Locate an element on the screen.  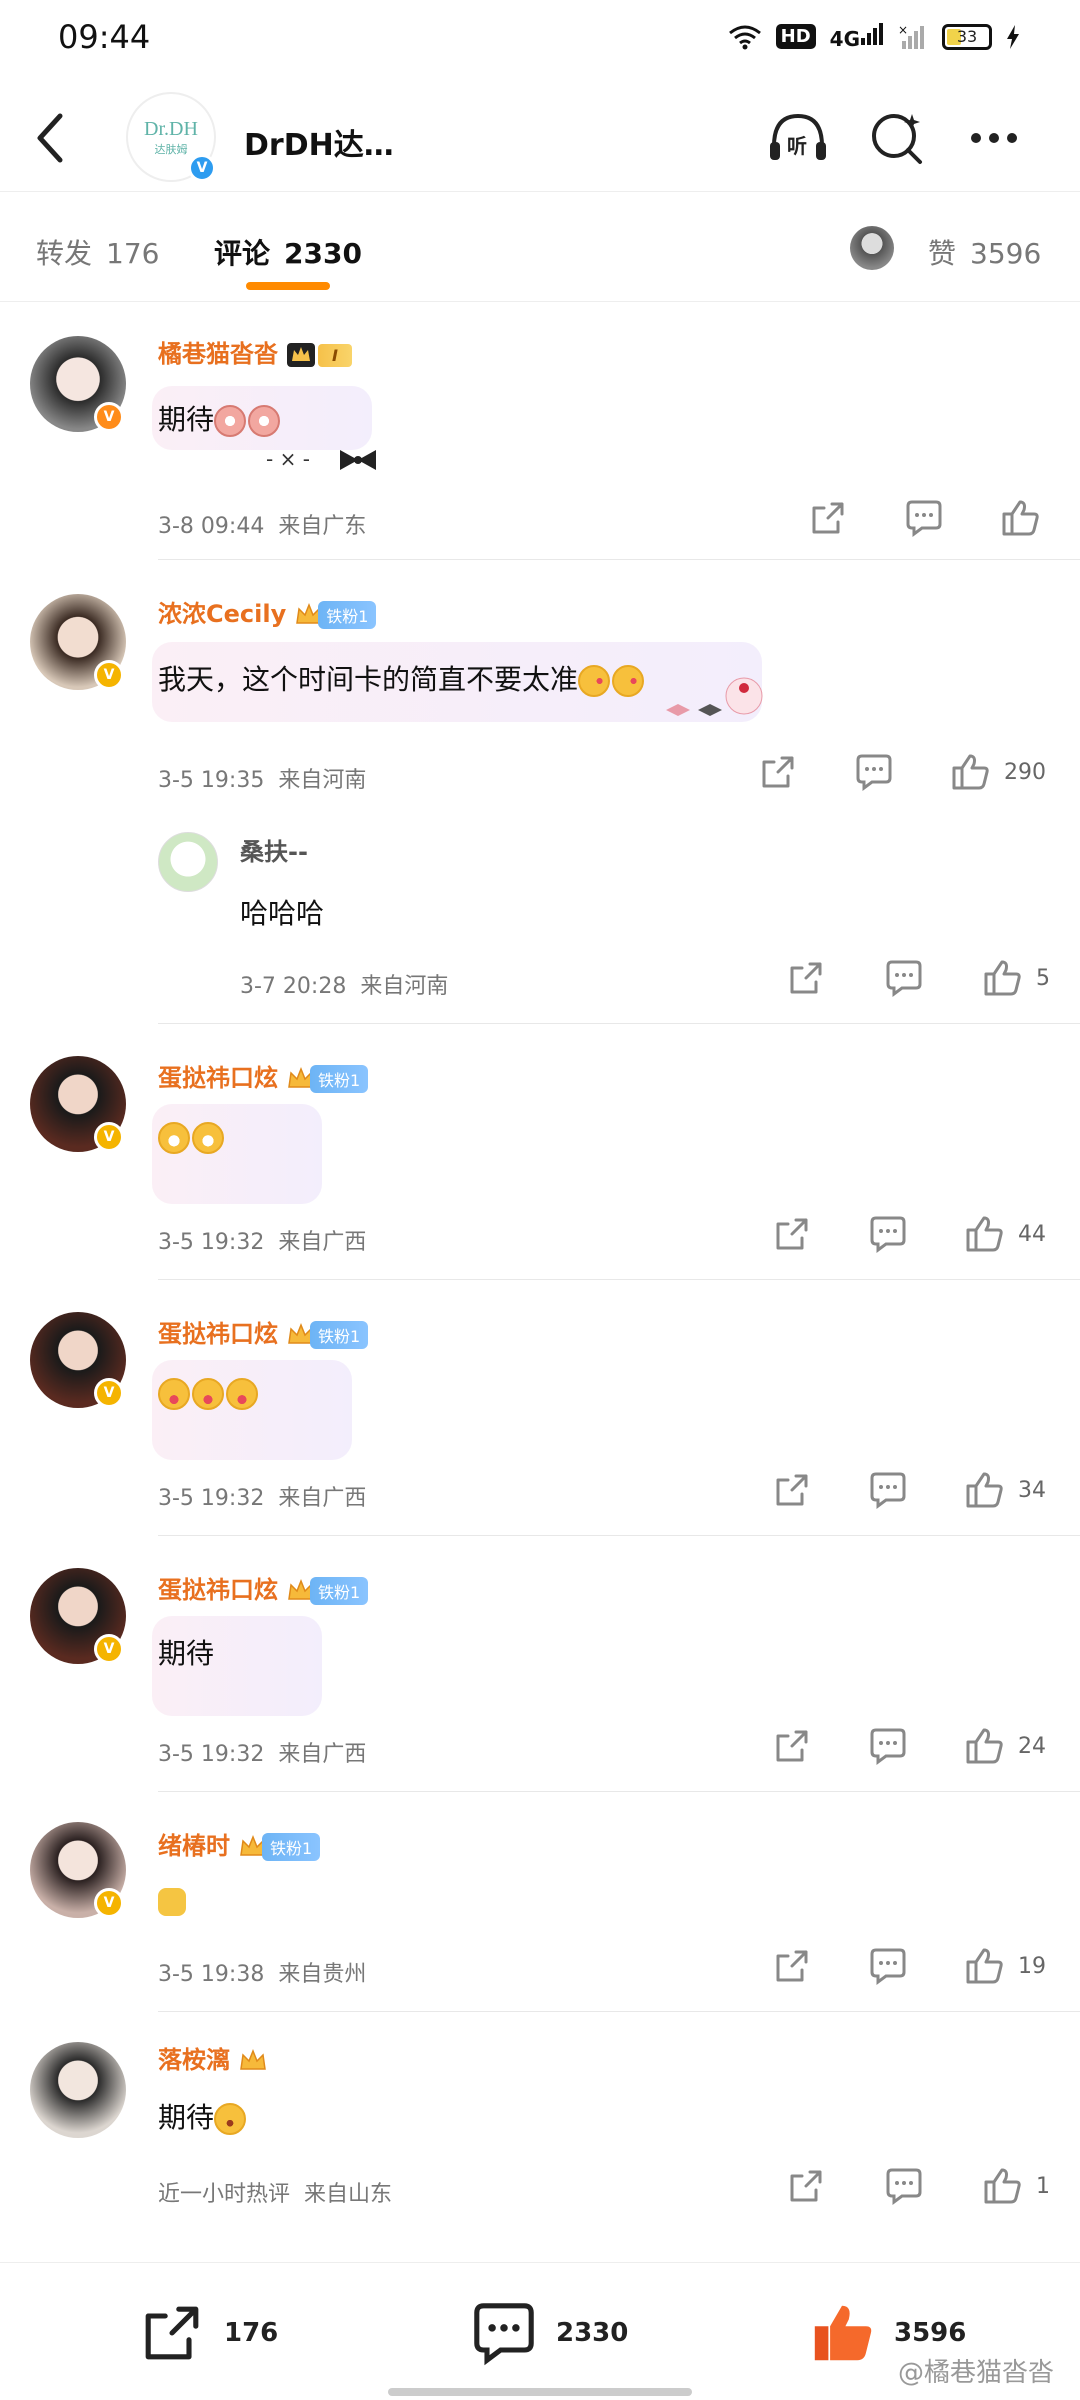
comment-username: 橘巷猫沓沓 I is located at coordinates (255, 351).